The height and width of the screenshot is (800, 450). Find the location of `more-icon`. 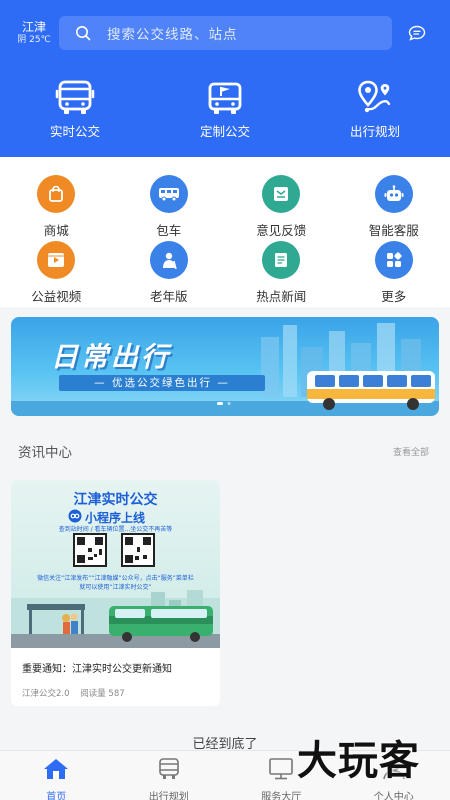

more-icon is located at coordinates (393, 260).